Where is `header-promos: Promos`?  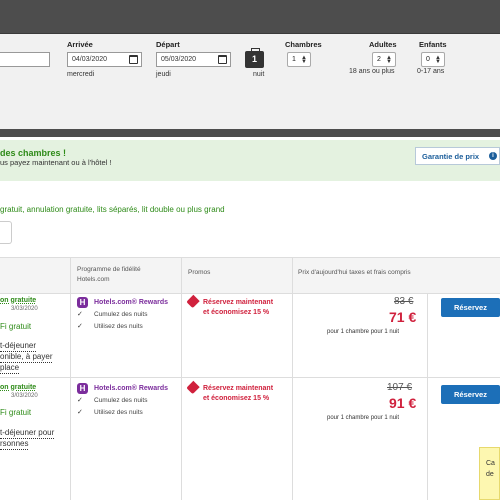
header-promos: Promos is located at coordinates (199, 272).